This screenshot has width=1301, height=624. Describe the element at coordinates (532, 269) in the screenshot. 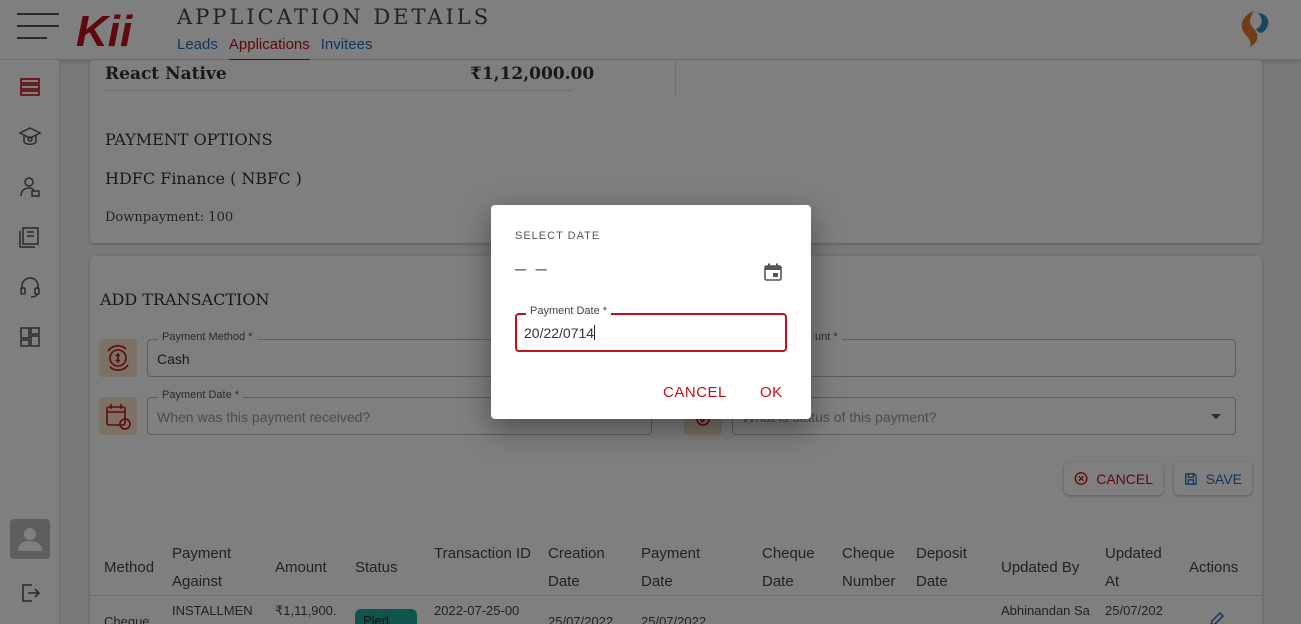

I see `selected-date-display: – –` at that location.